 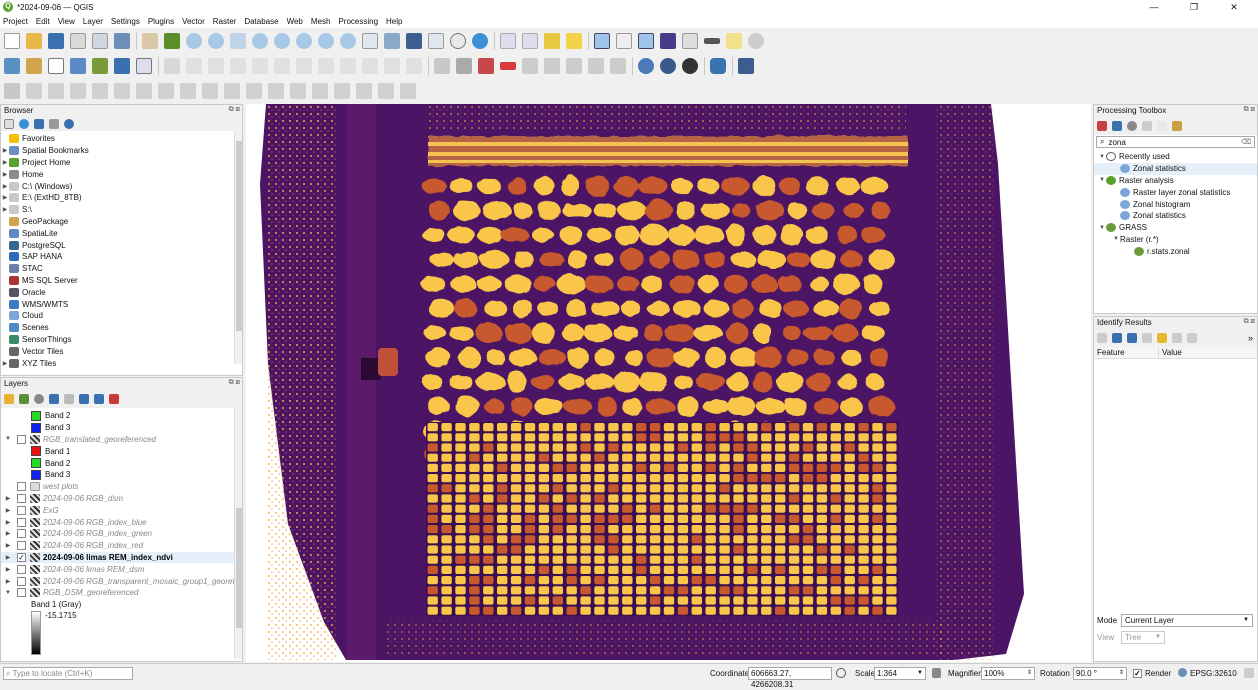 What do you see at coordinates (238, 66) in the screenshot?
I see `digitize-icon` at bounding box center [238, 66].